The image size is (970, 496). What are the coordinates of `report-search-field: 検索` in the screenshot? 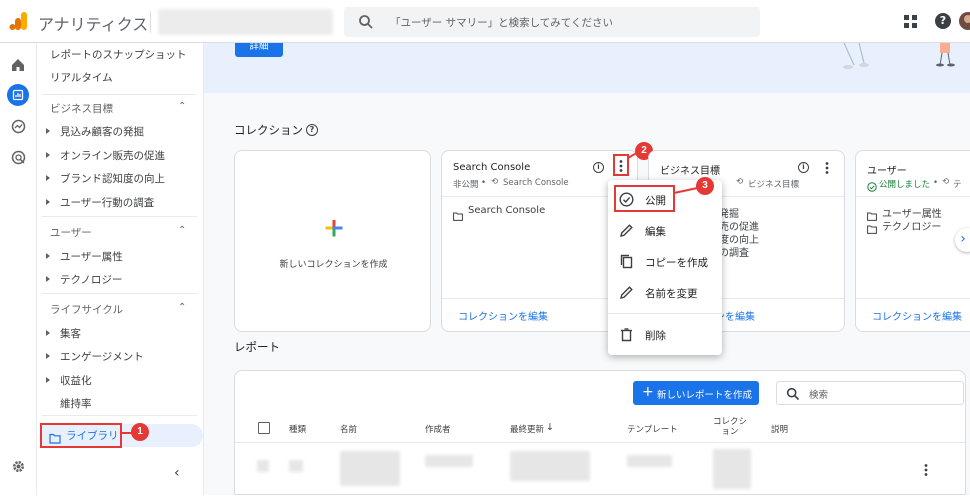 It's located at (870, 393).